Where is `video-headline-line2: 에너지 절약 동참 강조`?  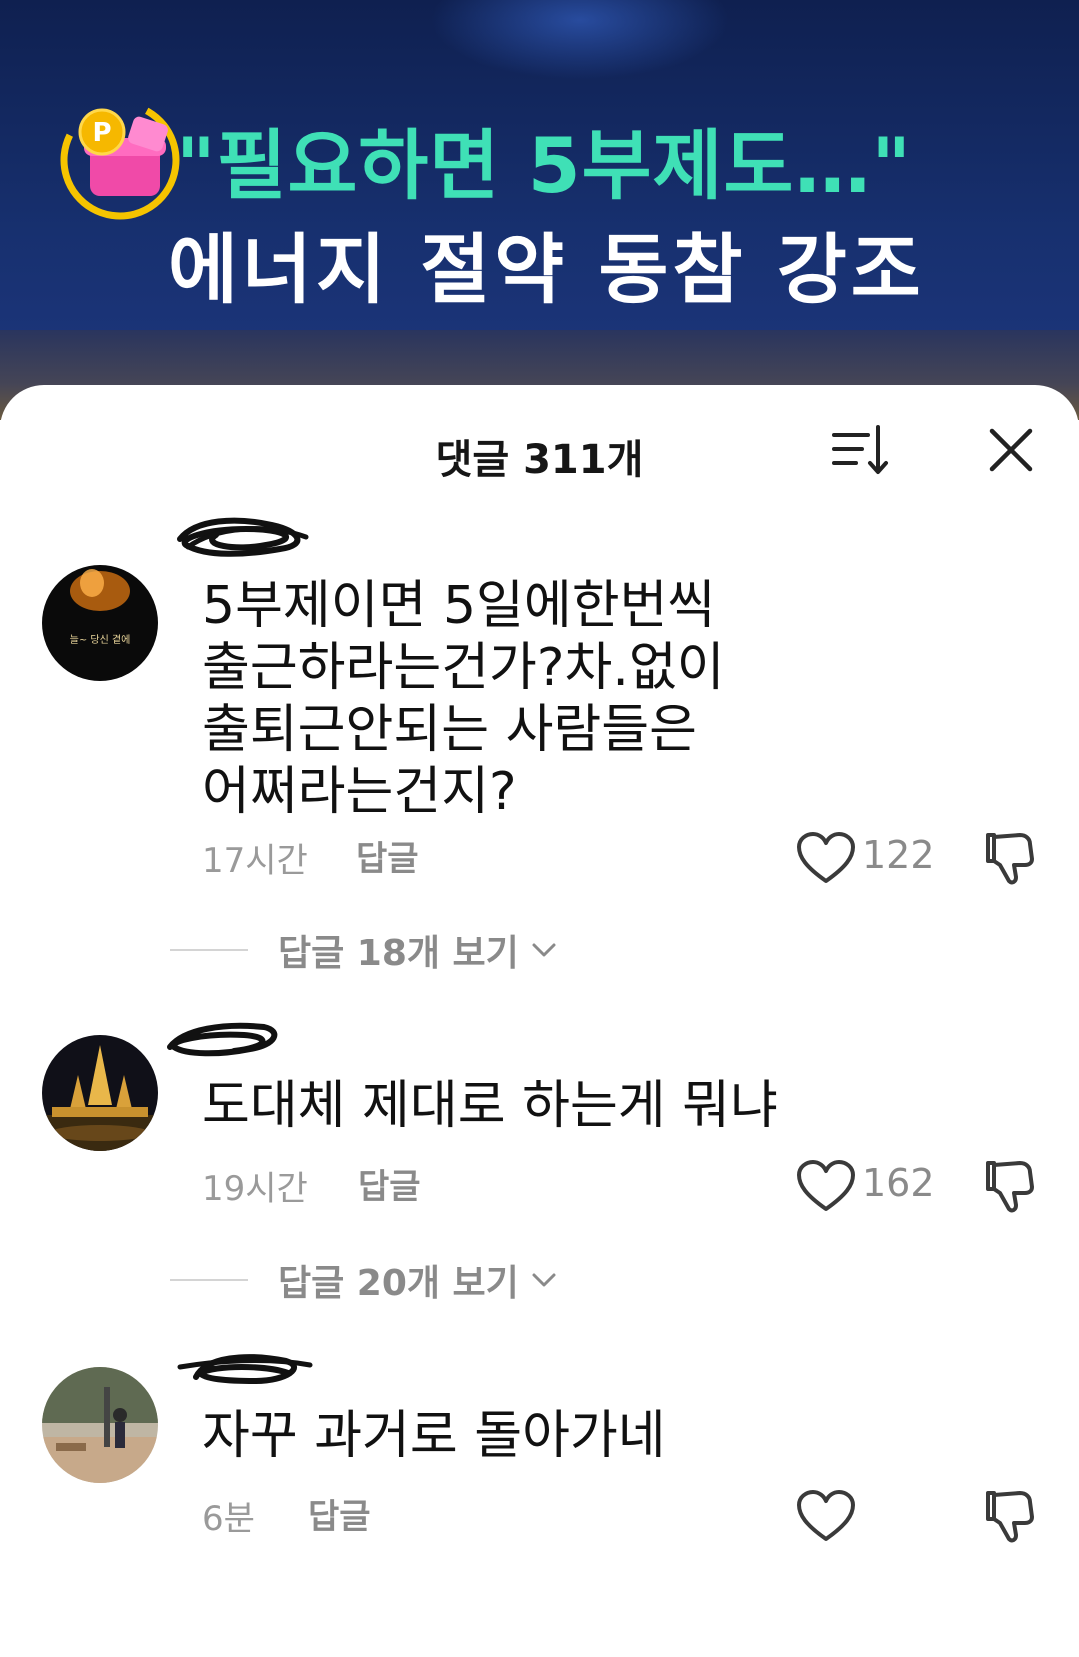 video-headline-line2: 에너지 절약 동참 강조 is located at coordinates (546, 269).